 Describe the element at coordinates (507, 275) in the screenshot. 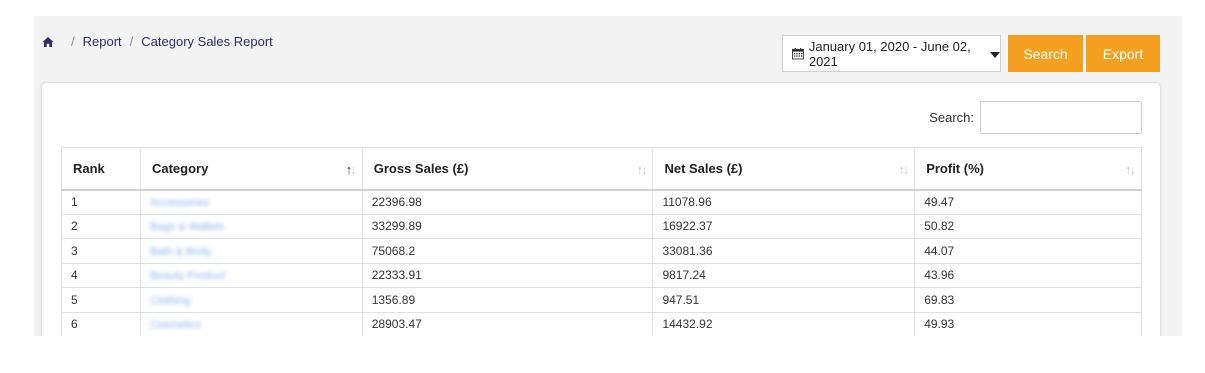

I see `gross-sales-cell: 22333.91` at that location.